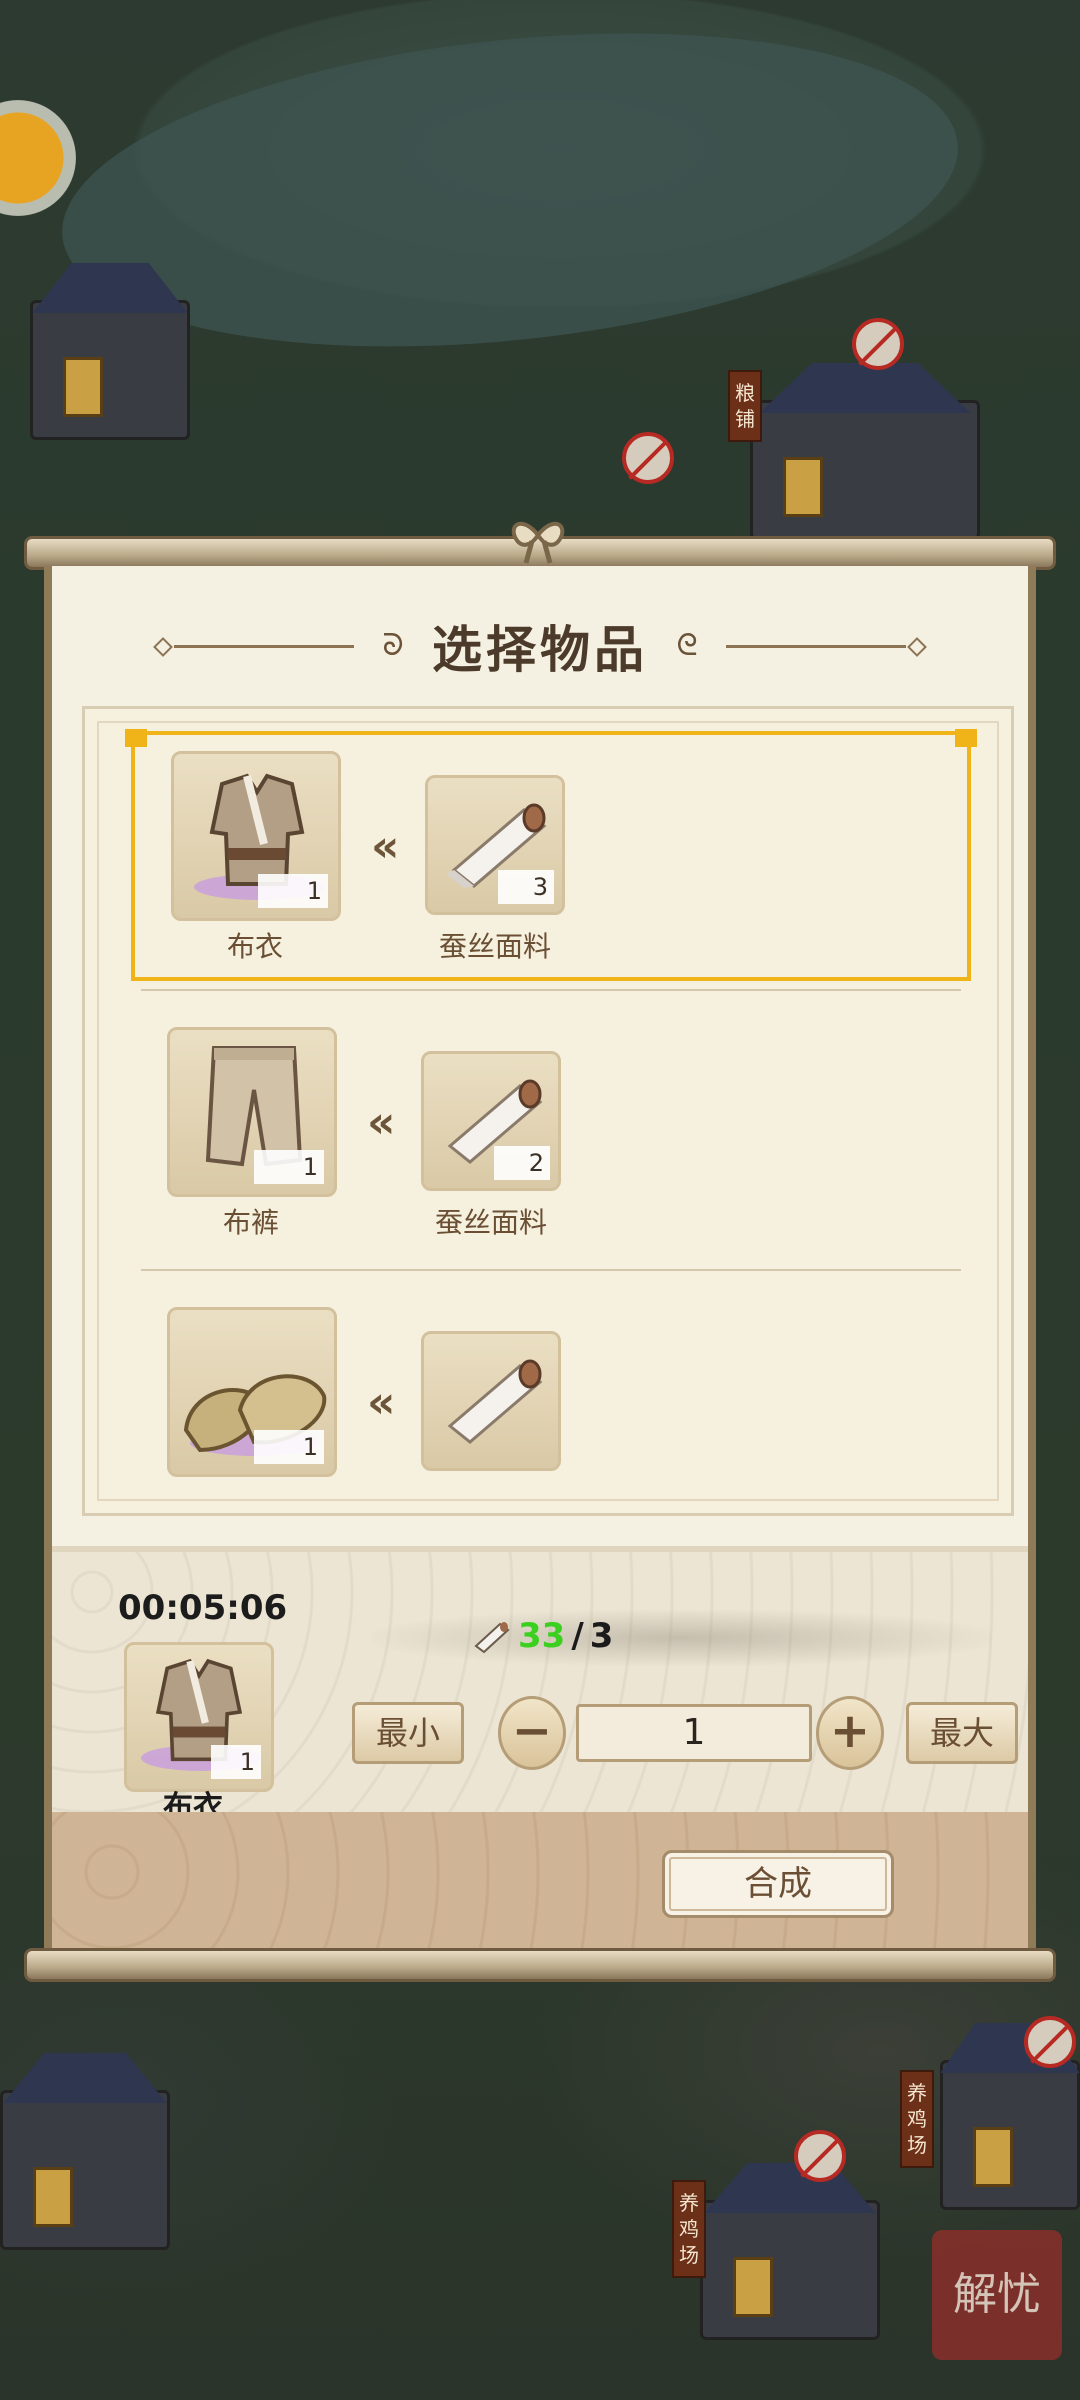  I want to click on increment-button: +, so click(850, 1733).